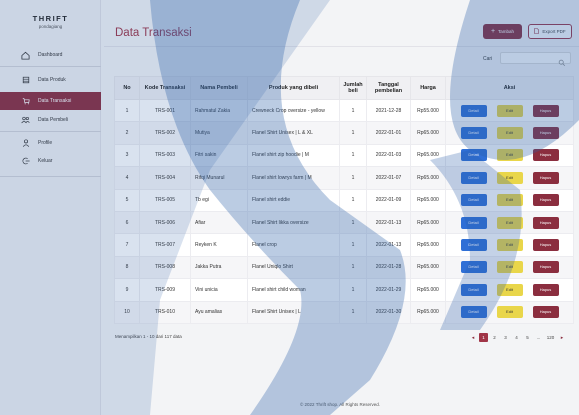  I want to click on sidebar-item-label: Data Pembeli, so click(53, 120).